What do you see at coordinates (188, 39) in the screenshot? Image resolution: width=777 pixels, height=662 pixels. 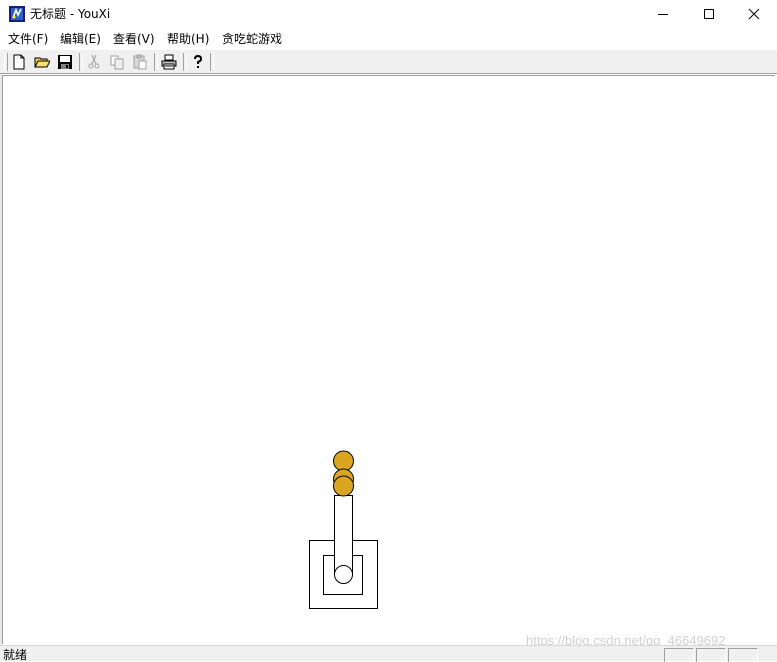 I see `menu-help: 帮助(H)` at bounding box center [188, 39].